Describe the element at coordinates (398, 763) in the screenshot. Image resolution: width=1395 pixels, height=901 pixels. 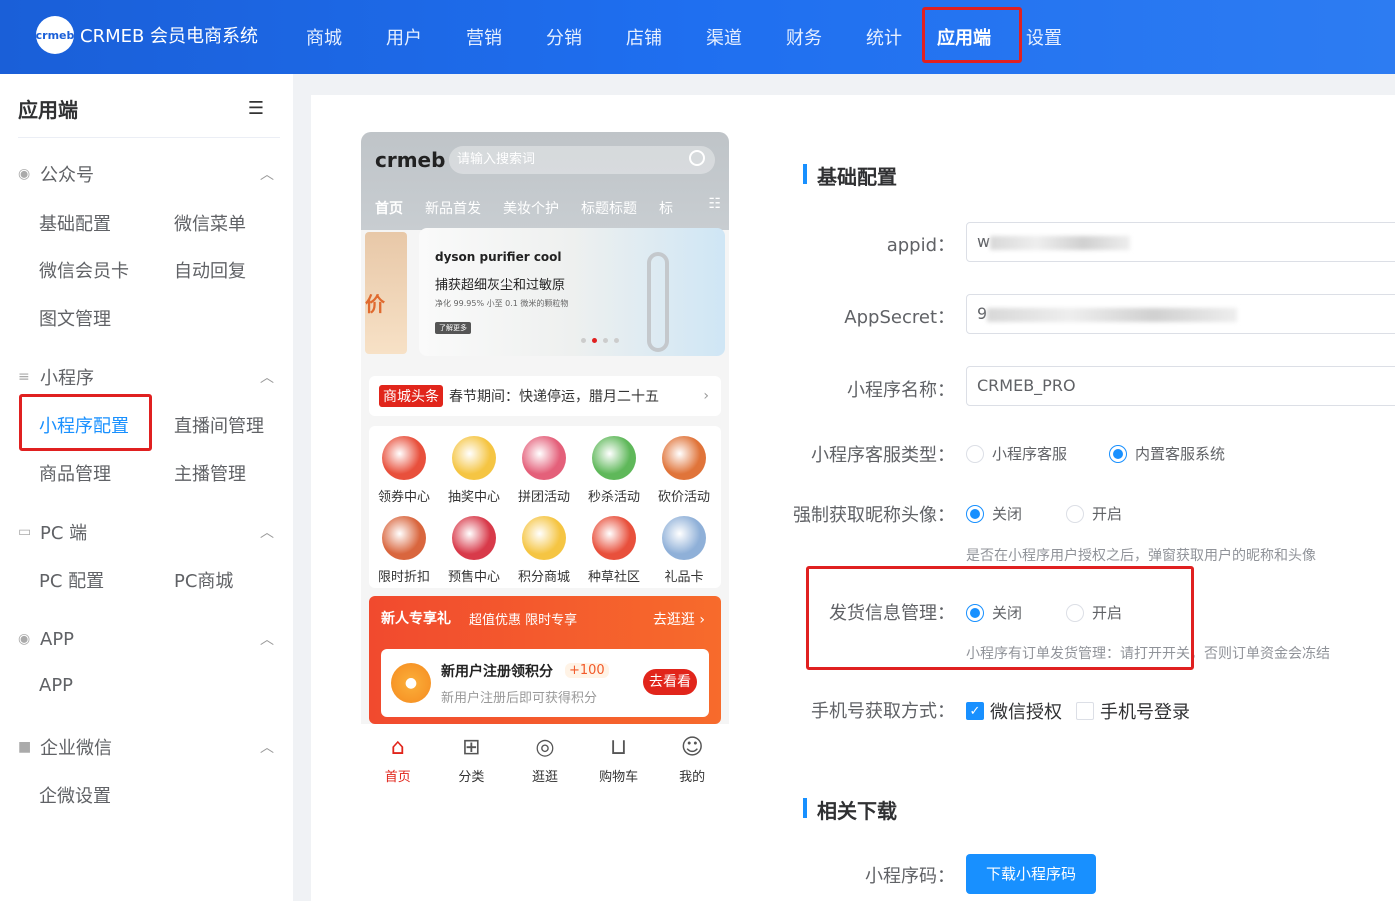
I see `tabbar-home: ⌂ 首页` at that location.